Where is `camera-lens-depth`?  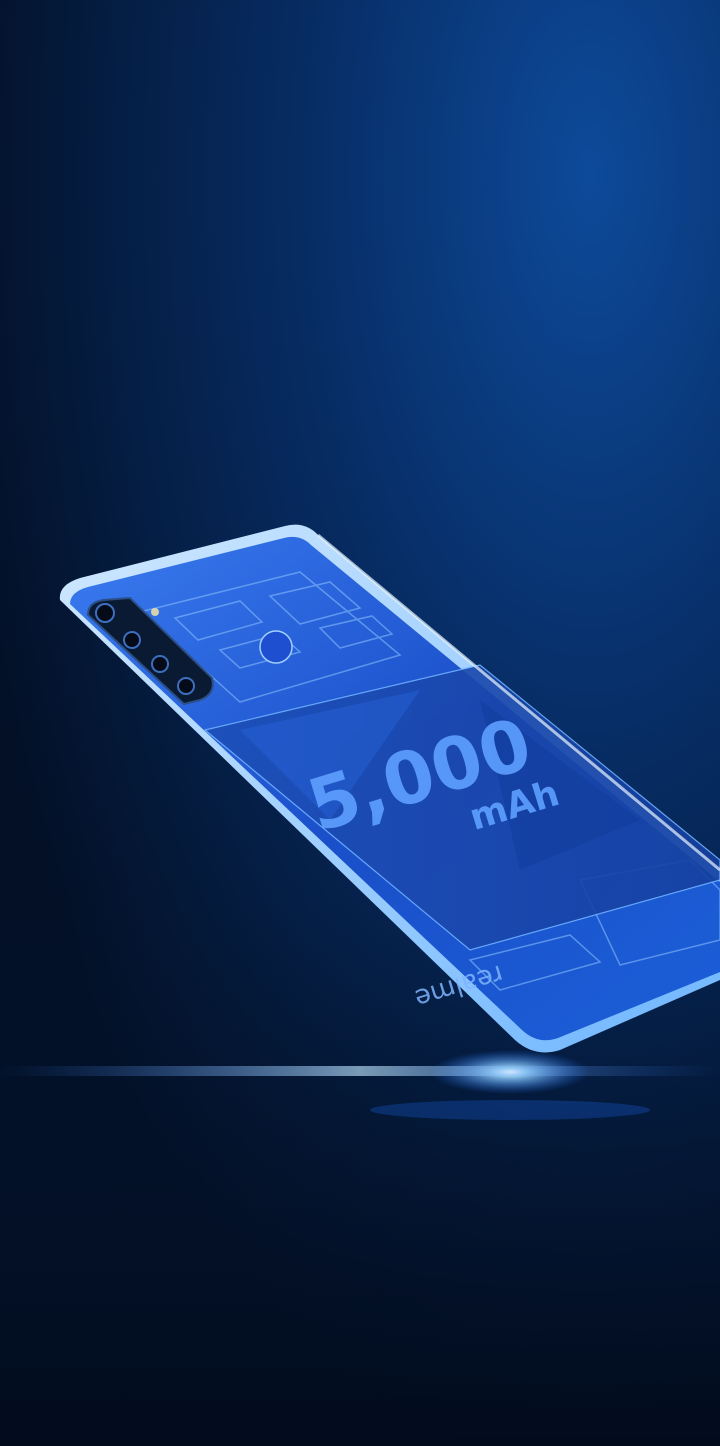
camera-lens-depth is located at coordinates (186, 686).